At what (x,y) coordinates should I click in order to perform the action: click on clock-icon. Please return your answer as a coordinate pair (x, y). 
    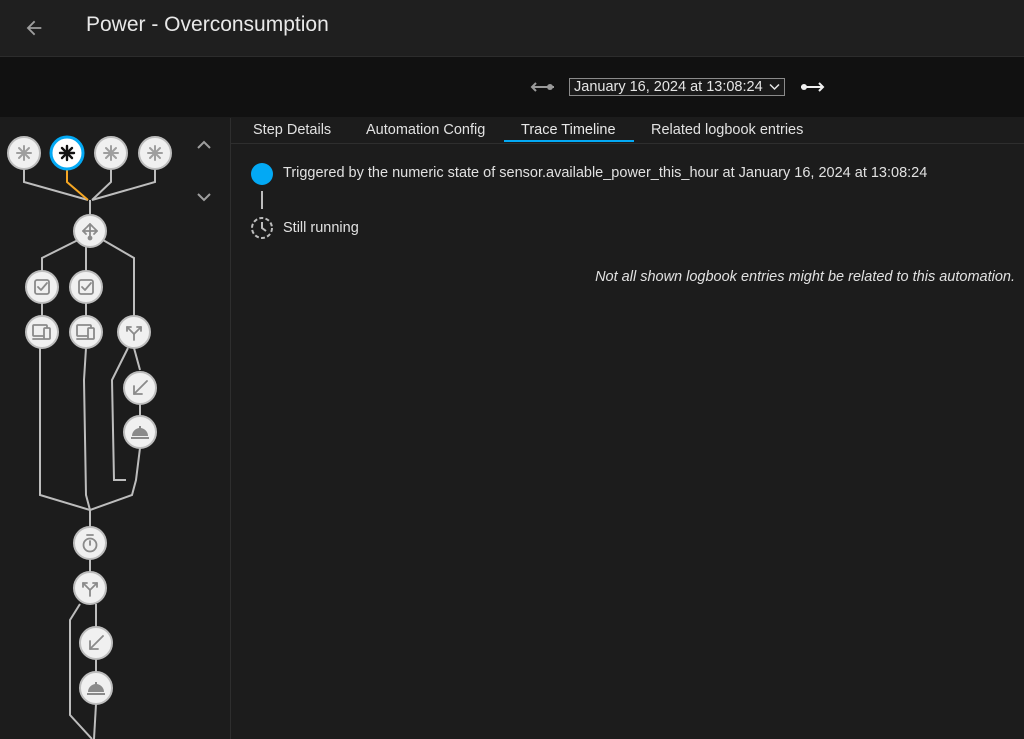
    Looking at the image, I should click on (262, 228).